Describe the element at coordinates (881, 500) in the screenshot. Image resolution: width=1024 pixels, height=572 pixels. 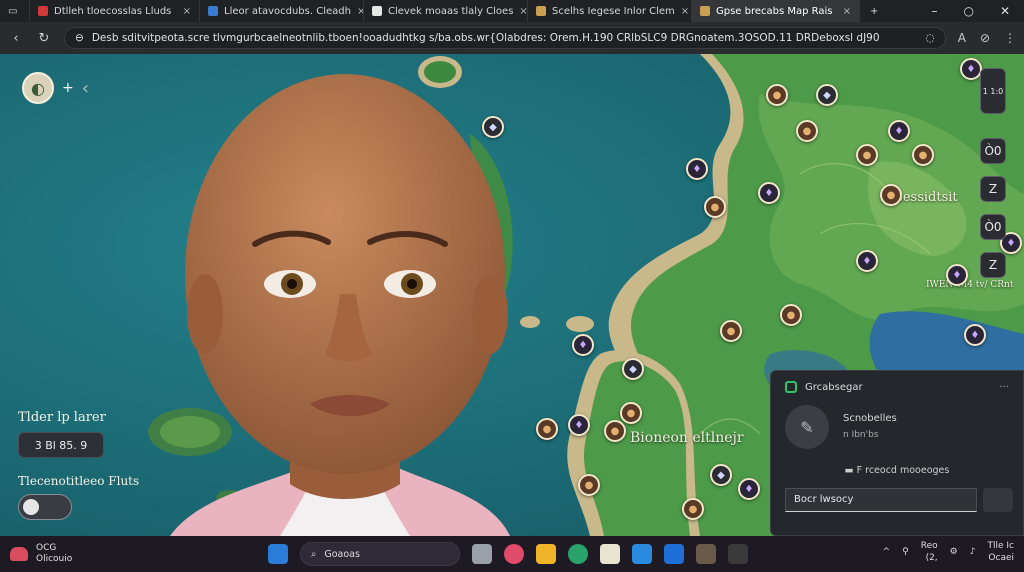
I see `message-input: Bocr lwsocy` at that location.